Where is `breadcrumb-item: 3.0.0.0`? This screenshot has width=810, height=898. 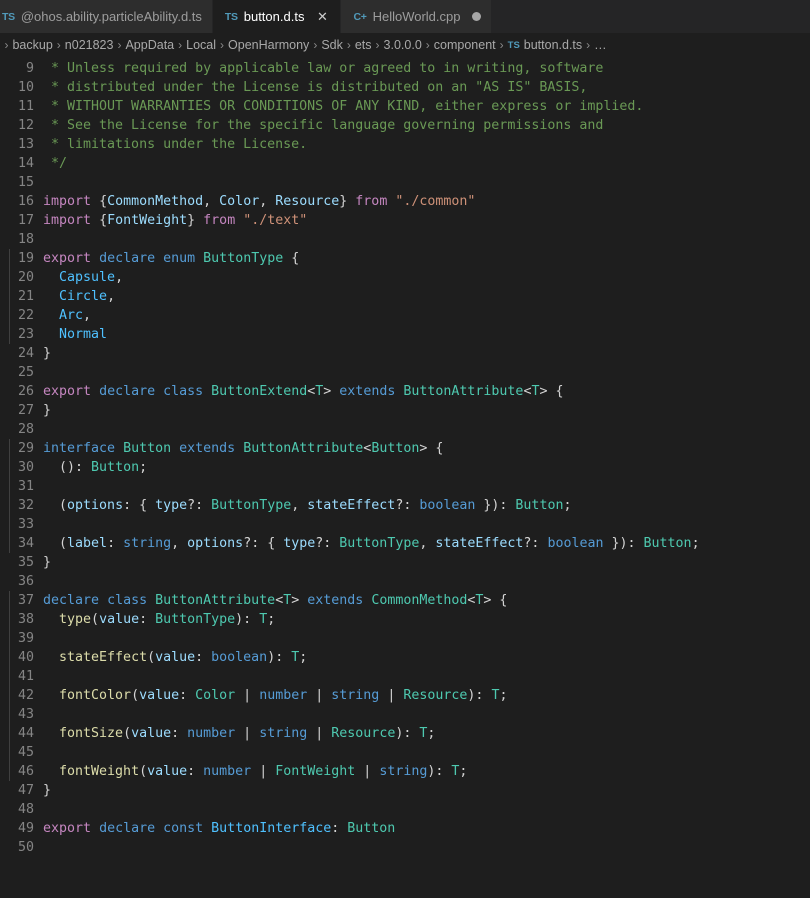
breadcrumb-item: 3.0.0.0 is located at coordinates (403, 45).